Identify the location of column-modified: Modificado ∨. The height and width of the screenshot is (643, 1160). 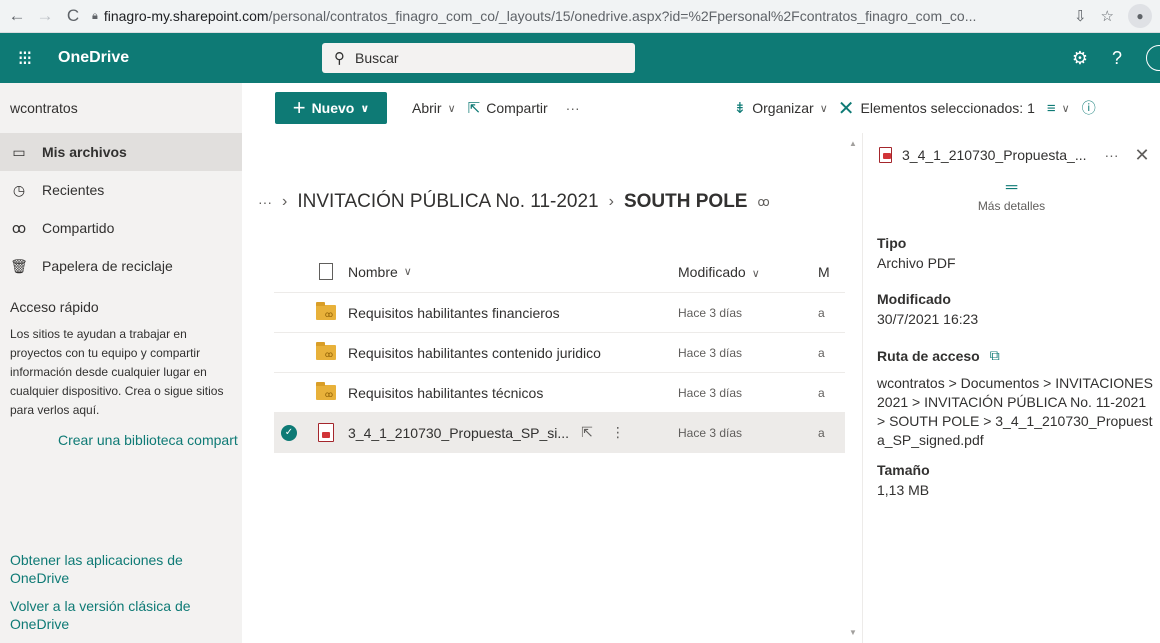
(748, 272).